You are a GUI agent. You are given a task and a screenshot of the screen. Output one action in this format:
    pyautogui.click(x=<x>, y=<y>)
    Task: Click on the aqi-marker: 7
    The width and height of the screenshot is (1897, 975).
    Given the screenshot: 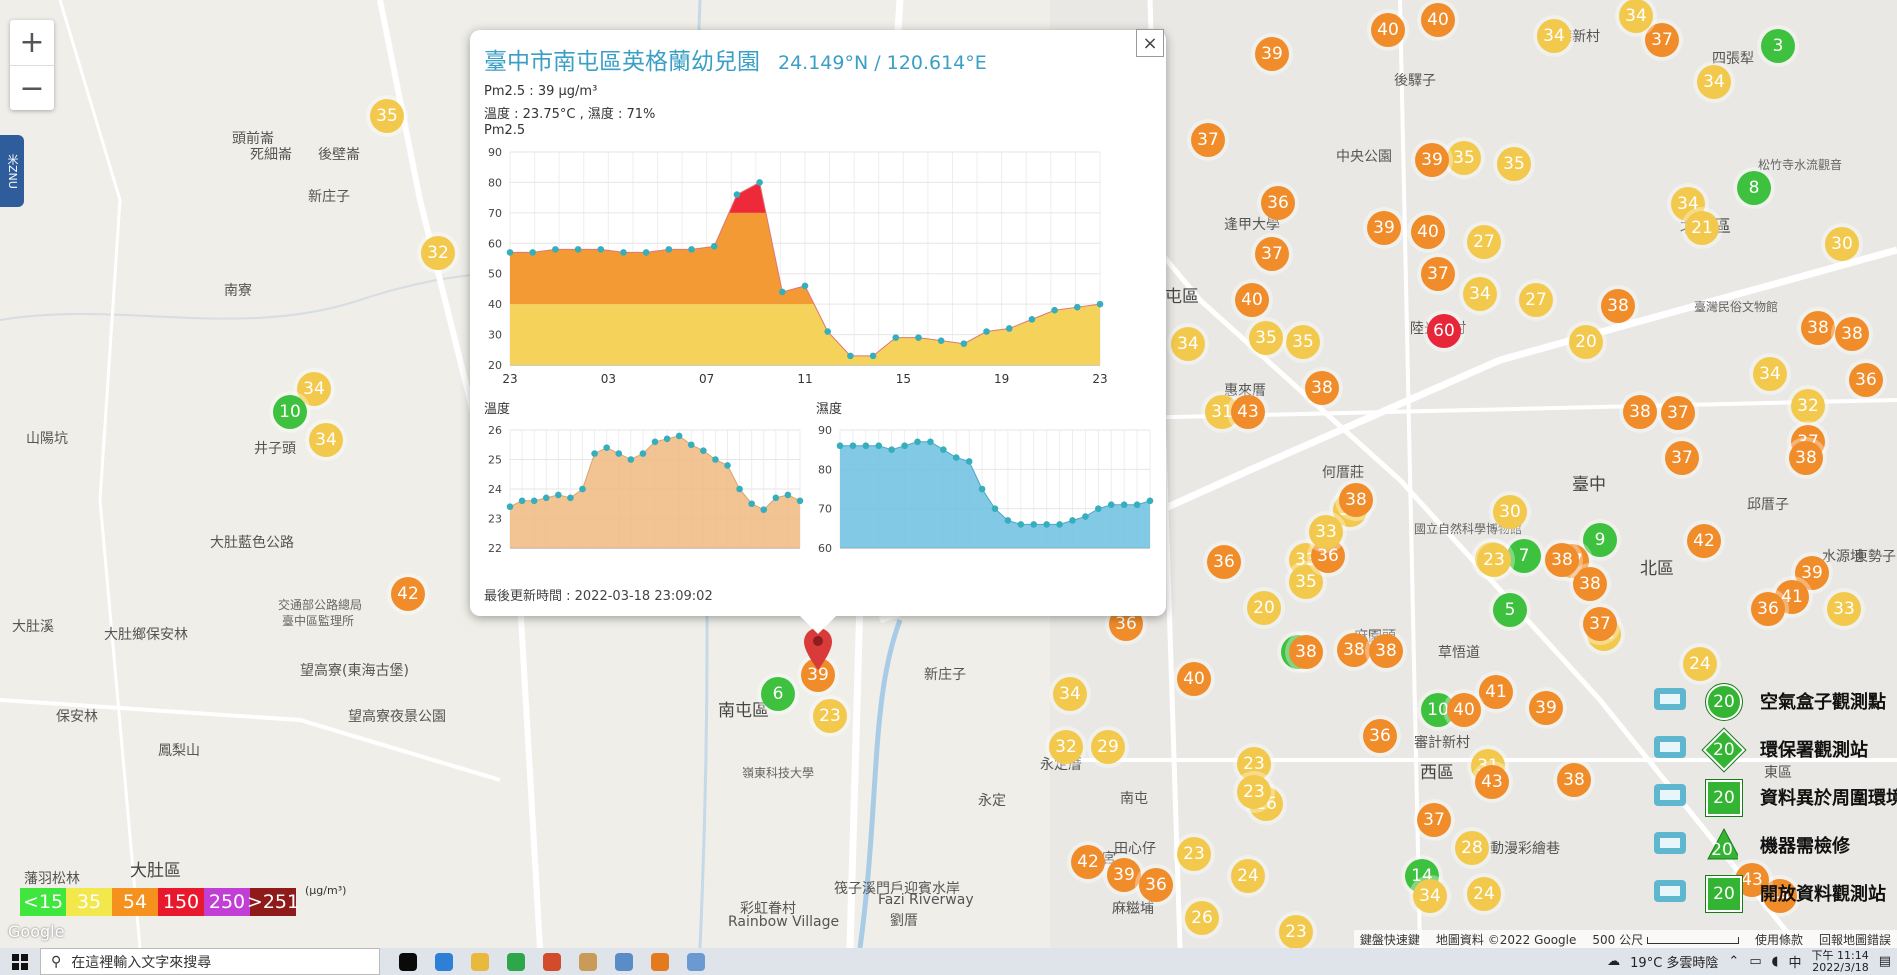 What is the action you would take?
    pyautogui.click(x=1524, y=556)
    